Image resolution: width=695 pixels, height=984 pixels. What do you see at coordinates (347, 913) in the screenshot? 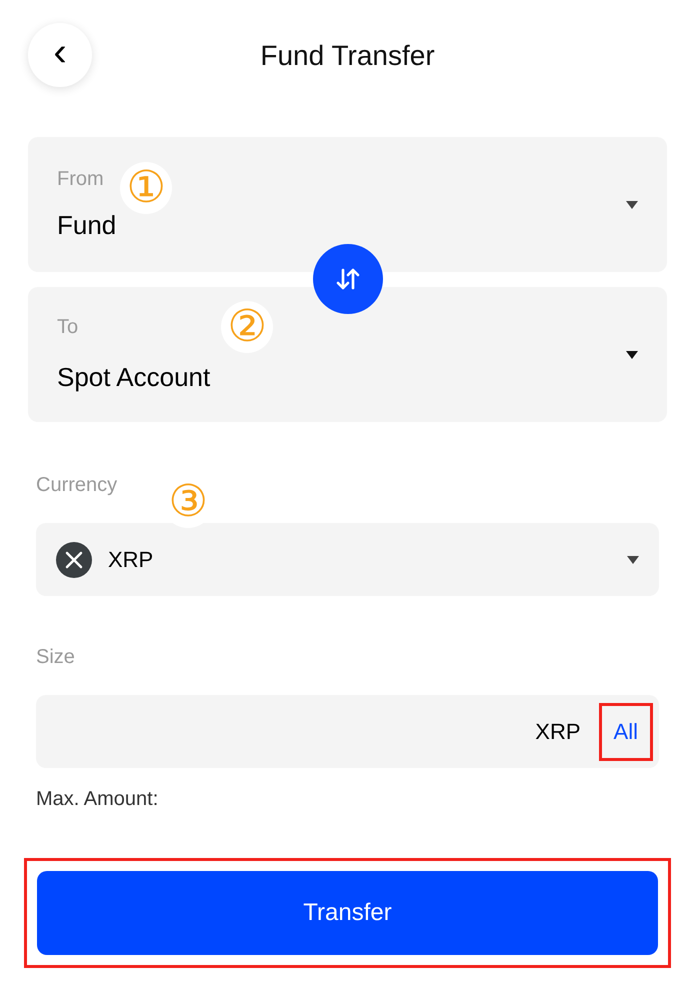
I see `transfer-button: Transfer` at bounding box center [347, 913].